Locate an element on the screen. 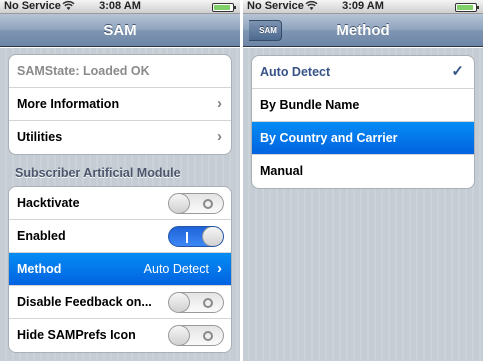 The width and height of the screenshot is (483, 361). nav-title: SAM is located at coordinates (120, 30).